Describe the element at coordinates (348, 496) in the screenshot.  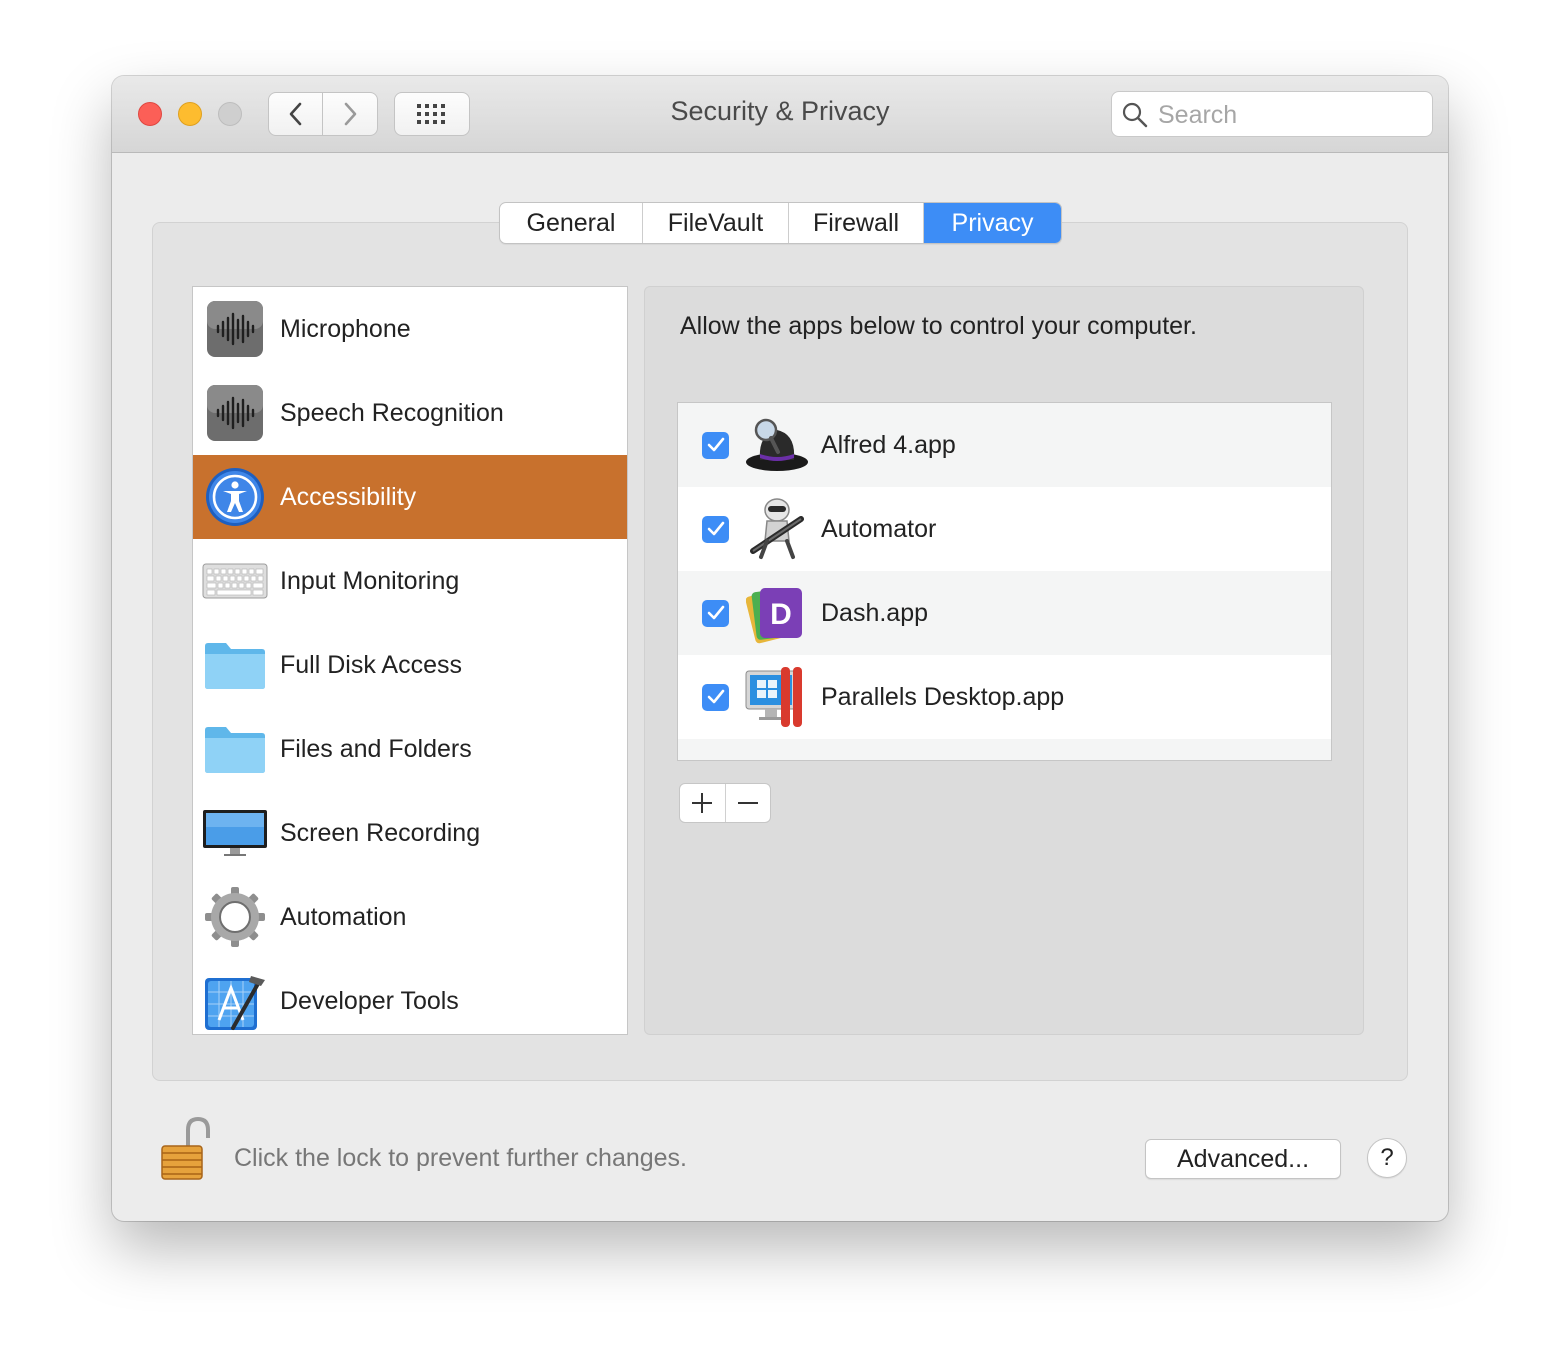
I see `sidebar-item-label: Accessibility` at that location.